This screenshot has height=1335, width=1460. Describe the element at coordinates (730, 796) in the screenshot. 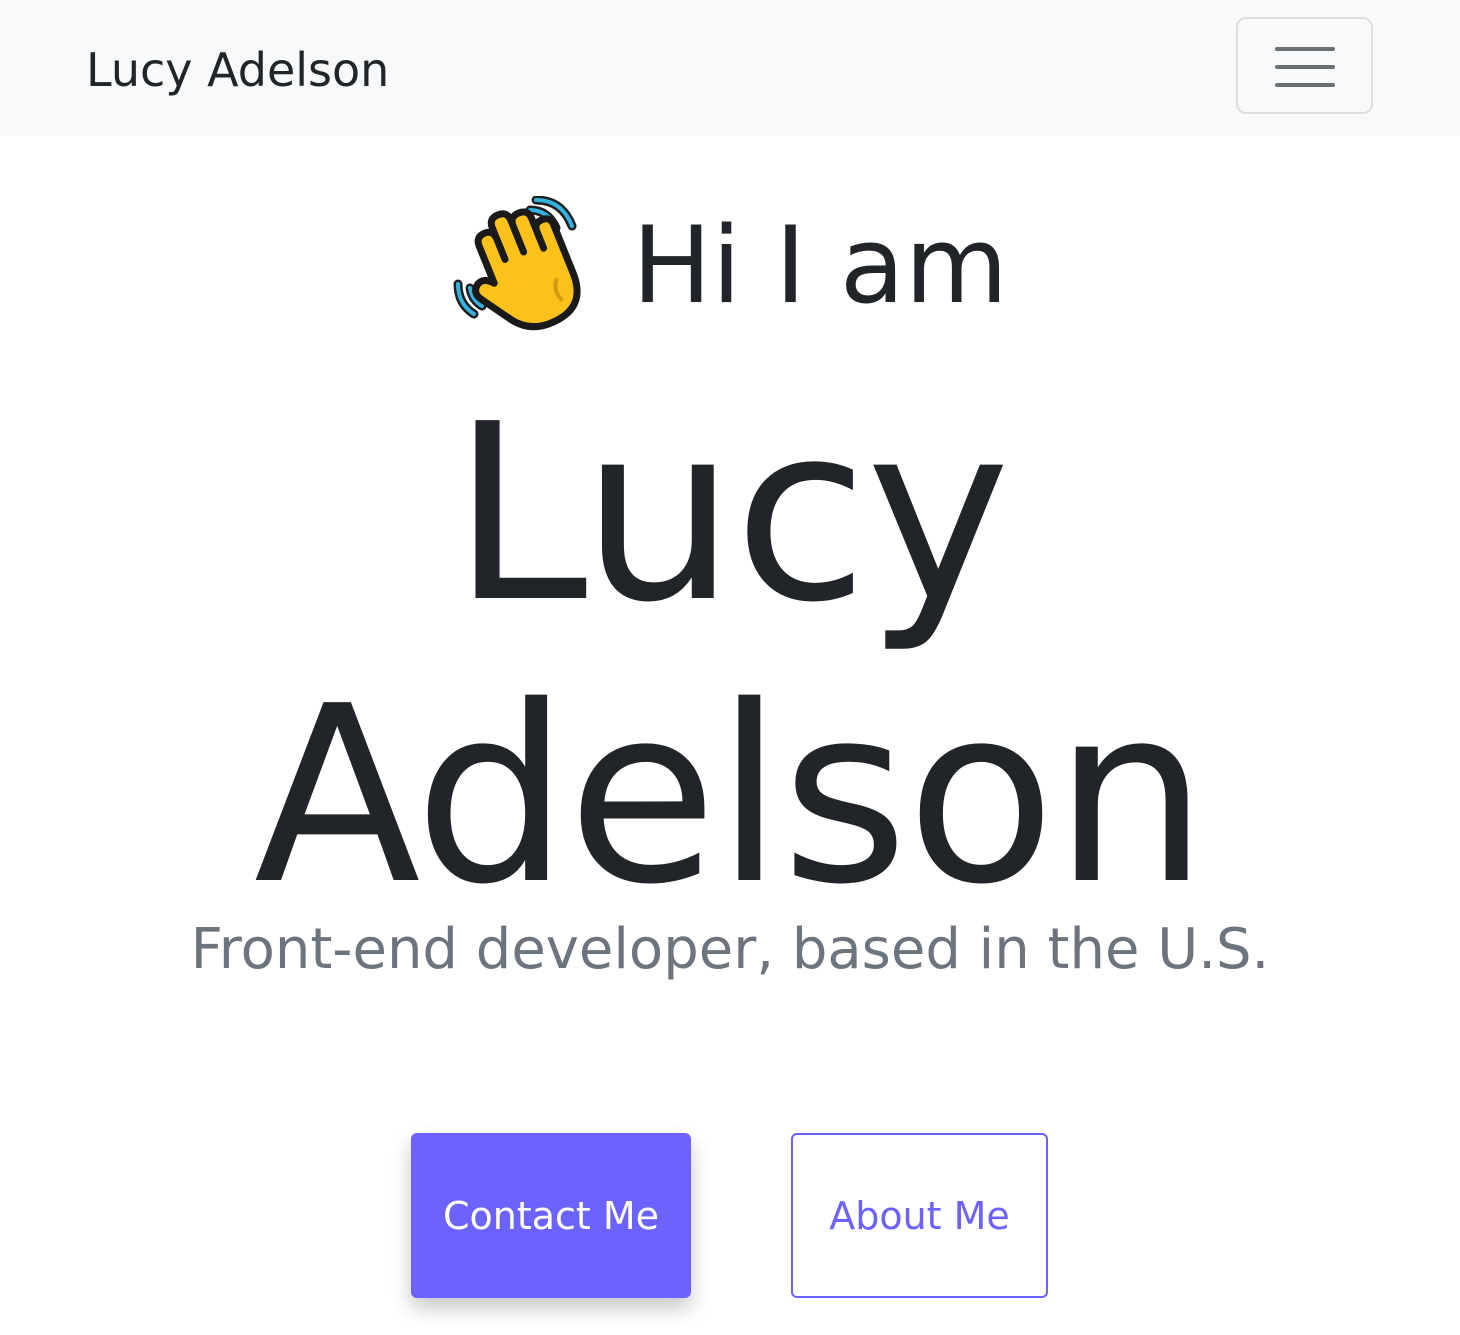

I see `hero-name-last: Adelson` at that location.